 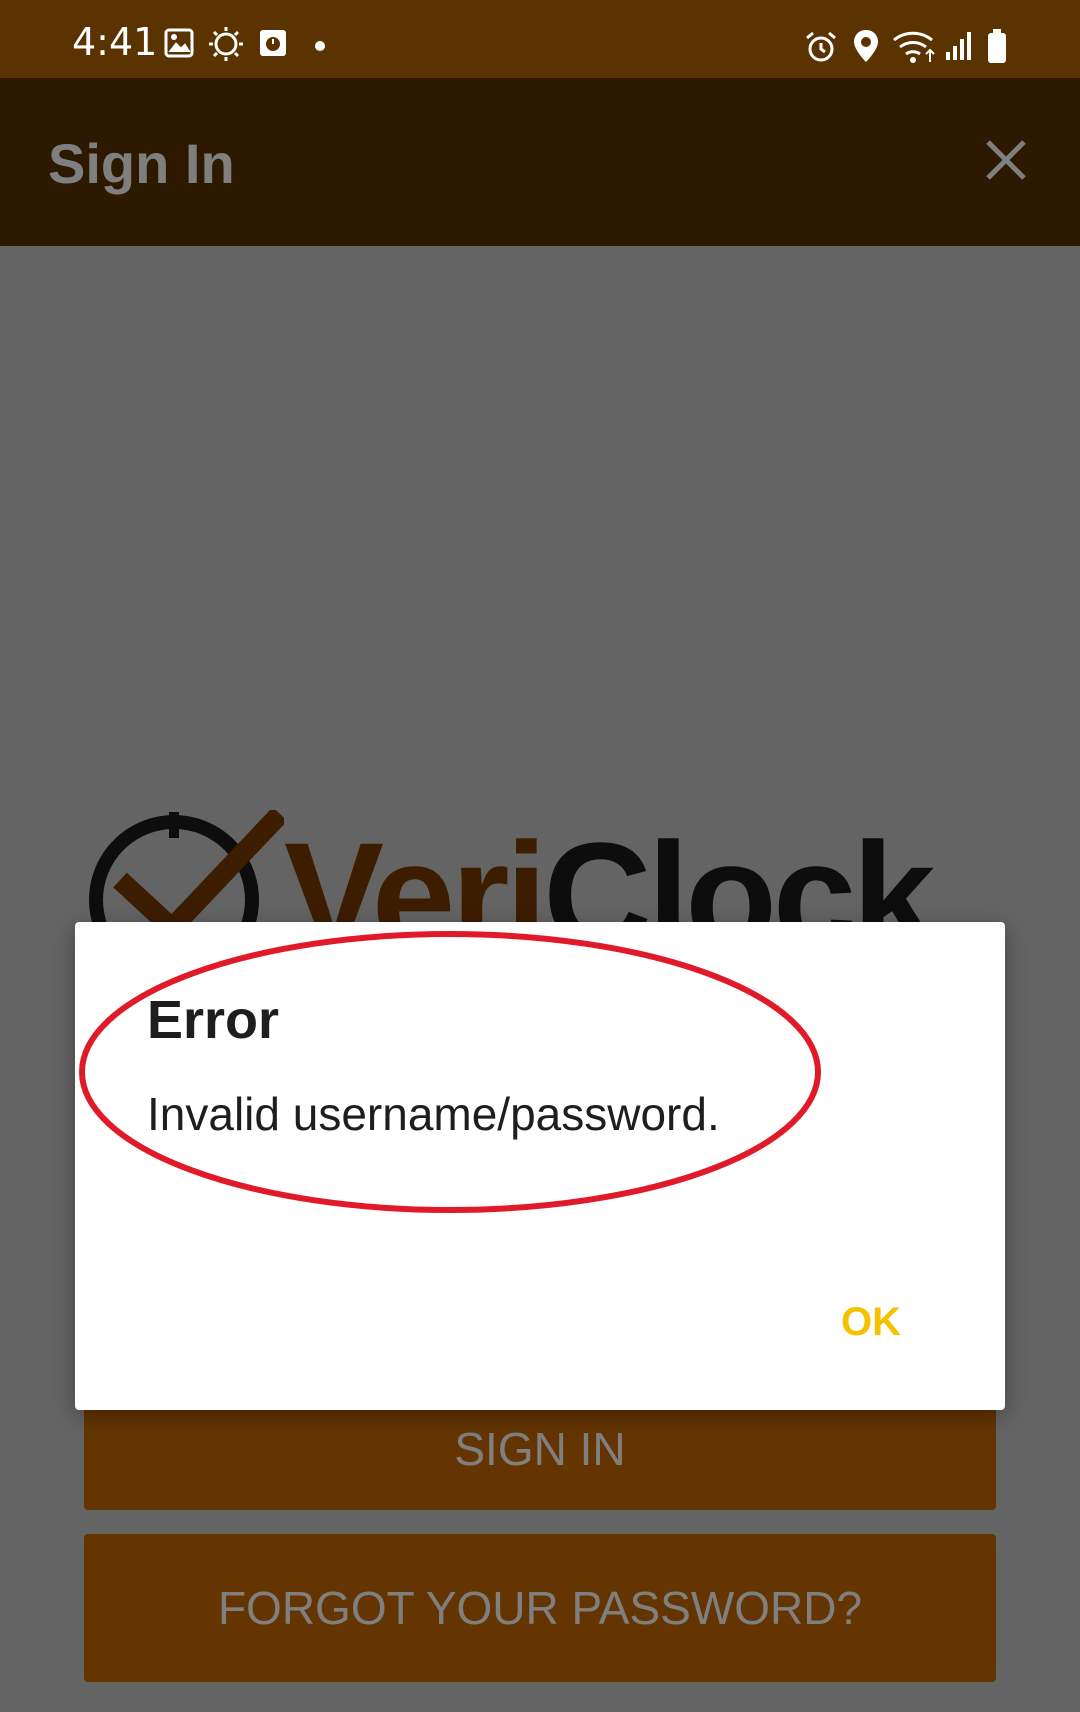 What do you see at coordinates (914, 47) in the screenshot?
I see `wifi-icon` at bounding box center [914, 47].